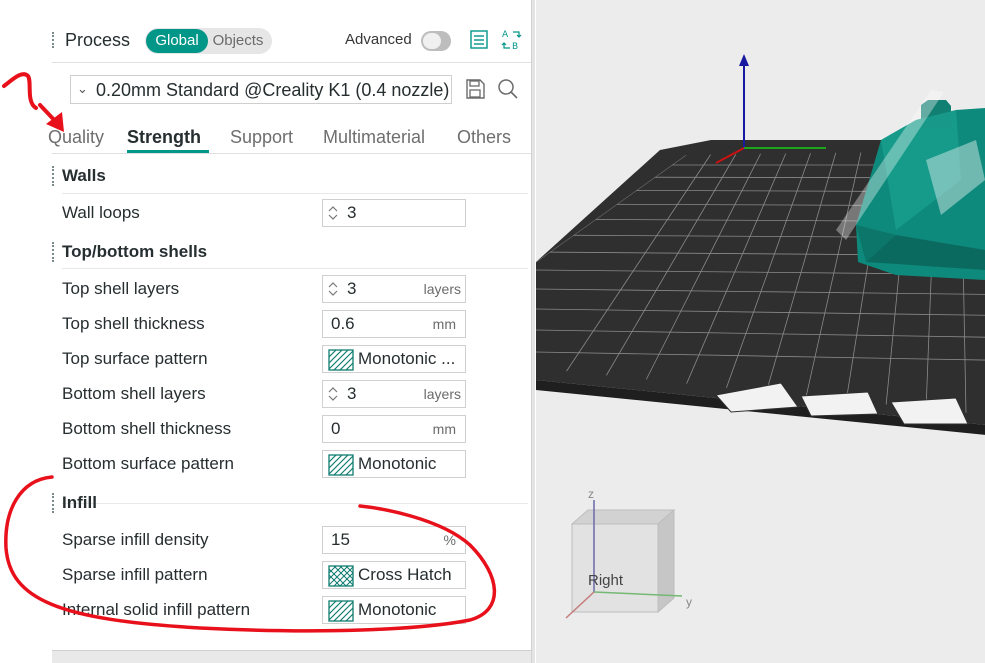 The width and height of the screenshot is (985, 663). Describe the element at coordinates (475, 89) in the screenshot. I see `save-icon` at that location.